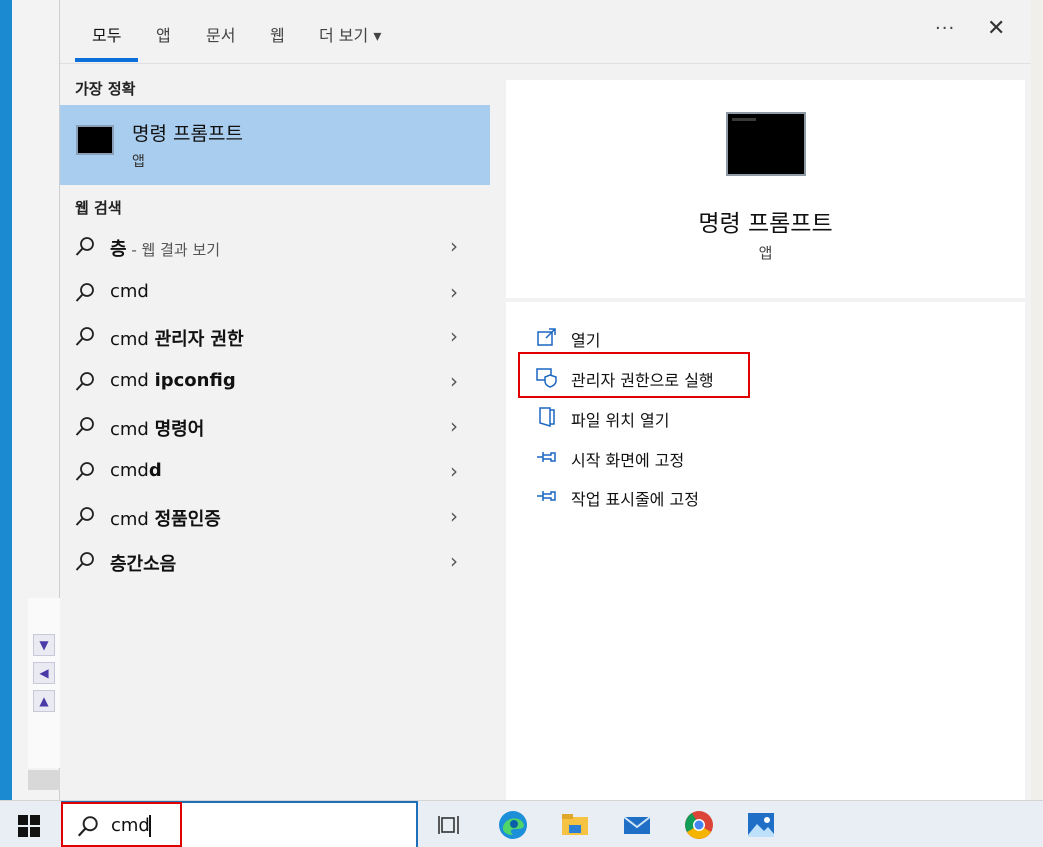  What do you see at coordinates (44, 645) in the screenshot?
I see `select-tool-icon: ▼` at bounding box center [44, 645].